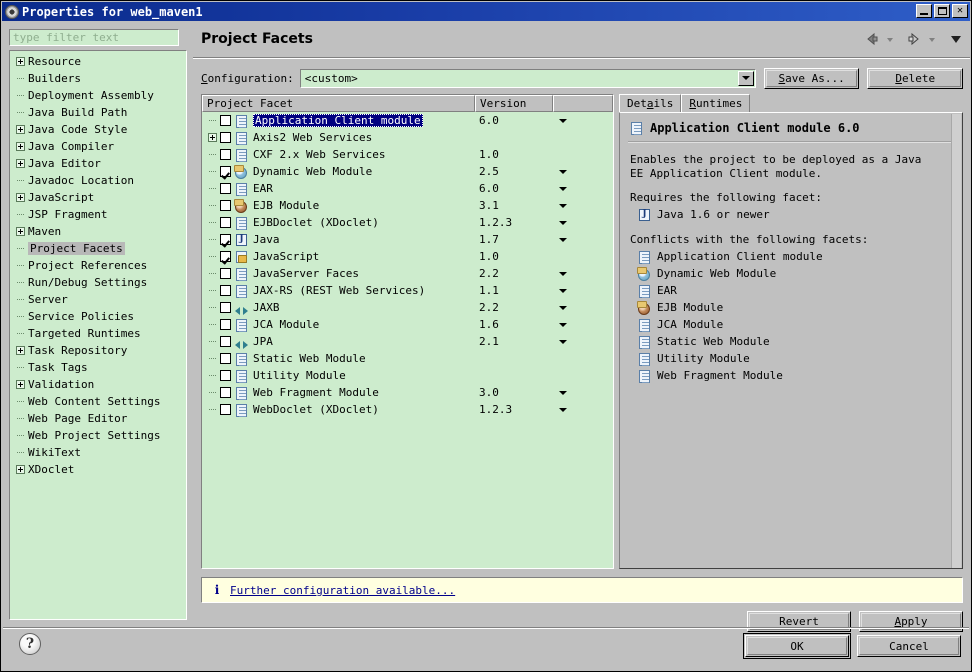  What do you see at coordinates (514, 103) in the screenshot?
I see `column-header-version: Version` at bounding box center [514, 103].